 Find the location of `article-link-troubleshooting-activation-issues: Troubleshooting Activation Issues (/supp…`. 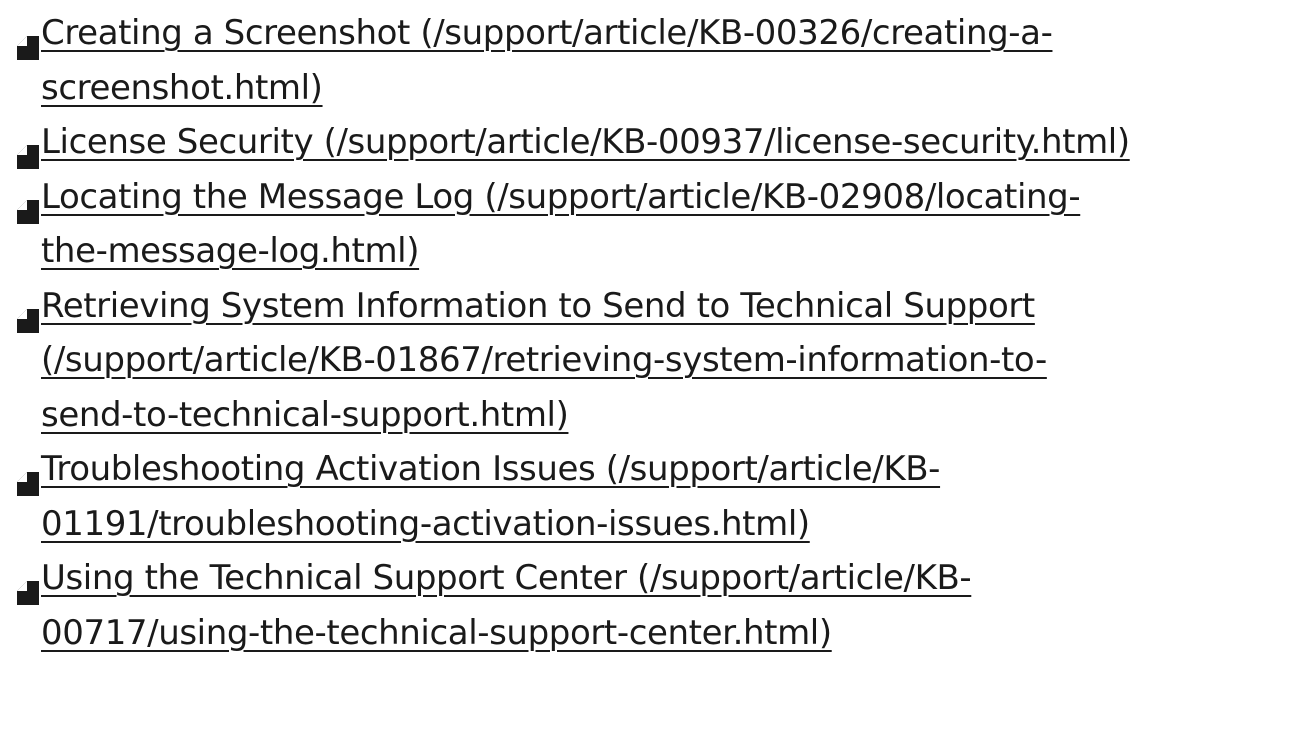

article-link-troubleshooting-activation-issues: Troubleshooting Activation Issues (/supp… is located at coordinates (653, 496).